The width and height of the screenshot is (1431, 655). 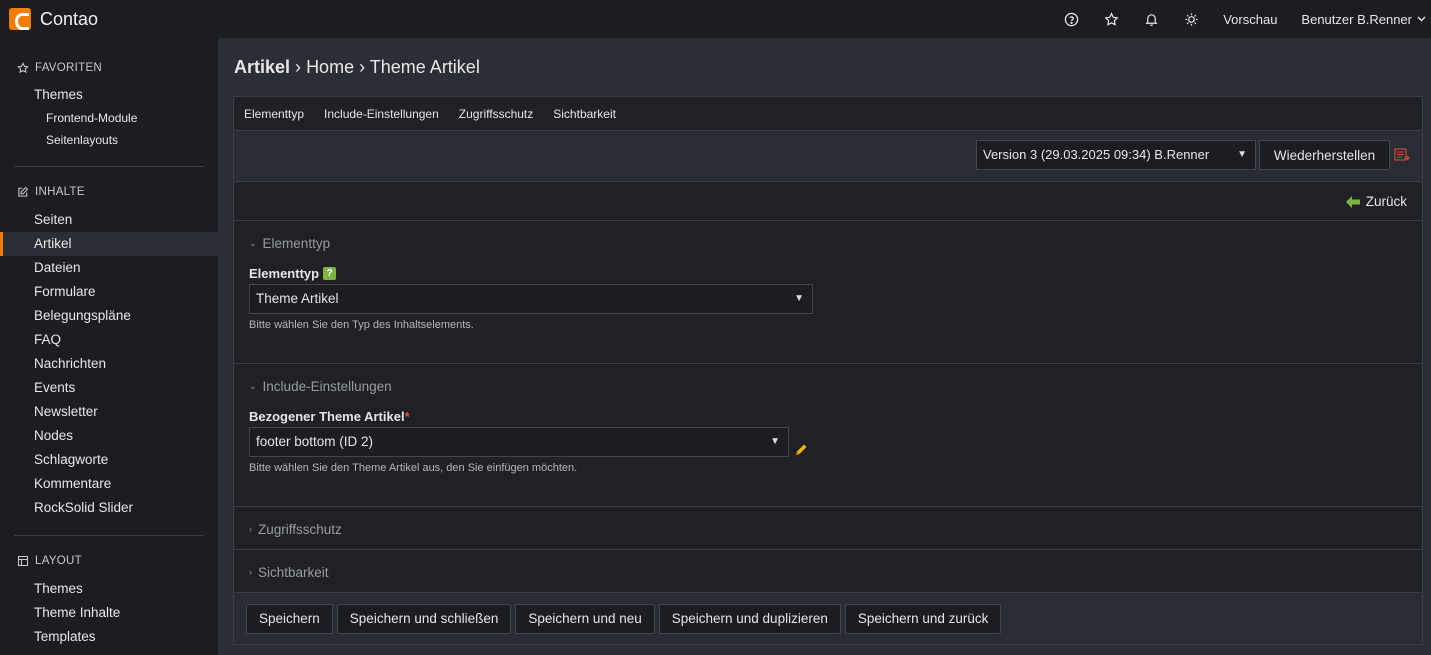 What do you see at coordinates (828, 416) in the screenshot?
I see `field-label-theme-artikel: Bezogener Theme Artikel *` at bounding box center [828, 416].